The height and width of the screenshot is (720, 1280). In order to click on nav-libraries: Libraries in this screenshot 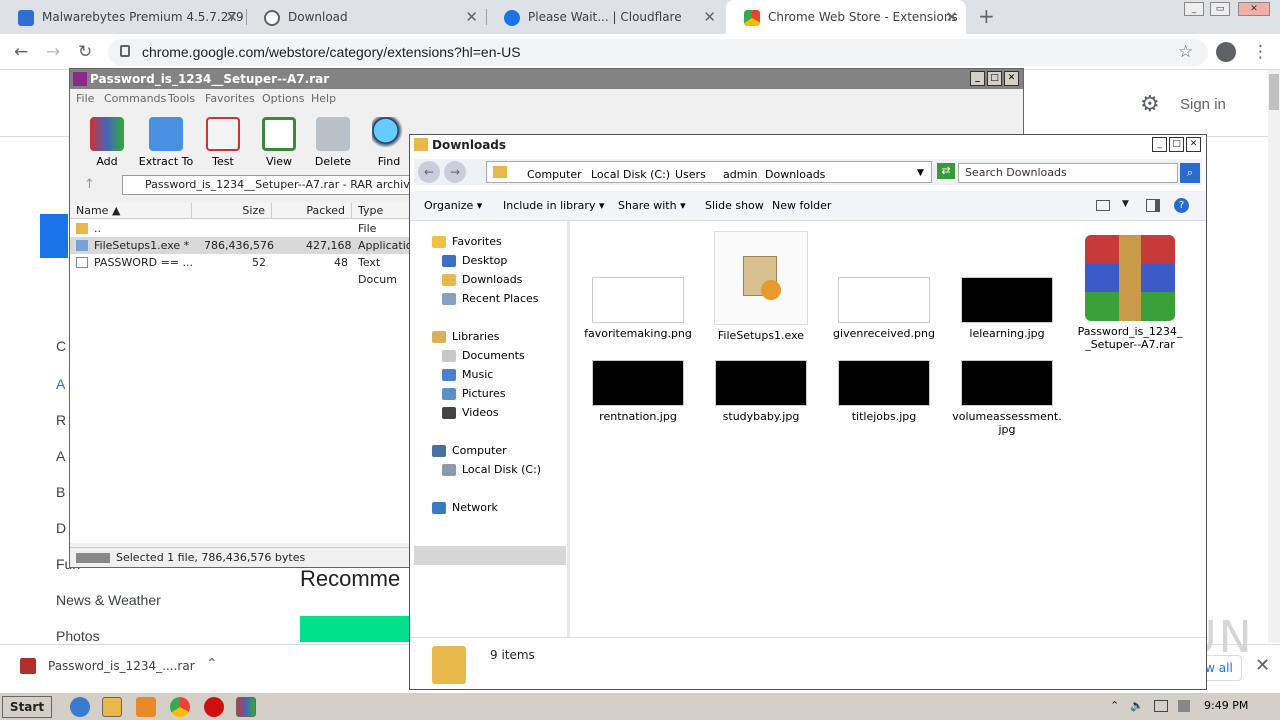, I will do `click(466, 336)`.